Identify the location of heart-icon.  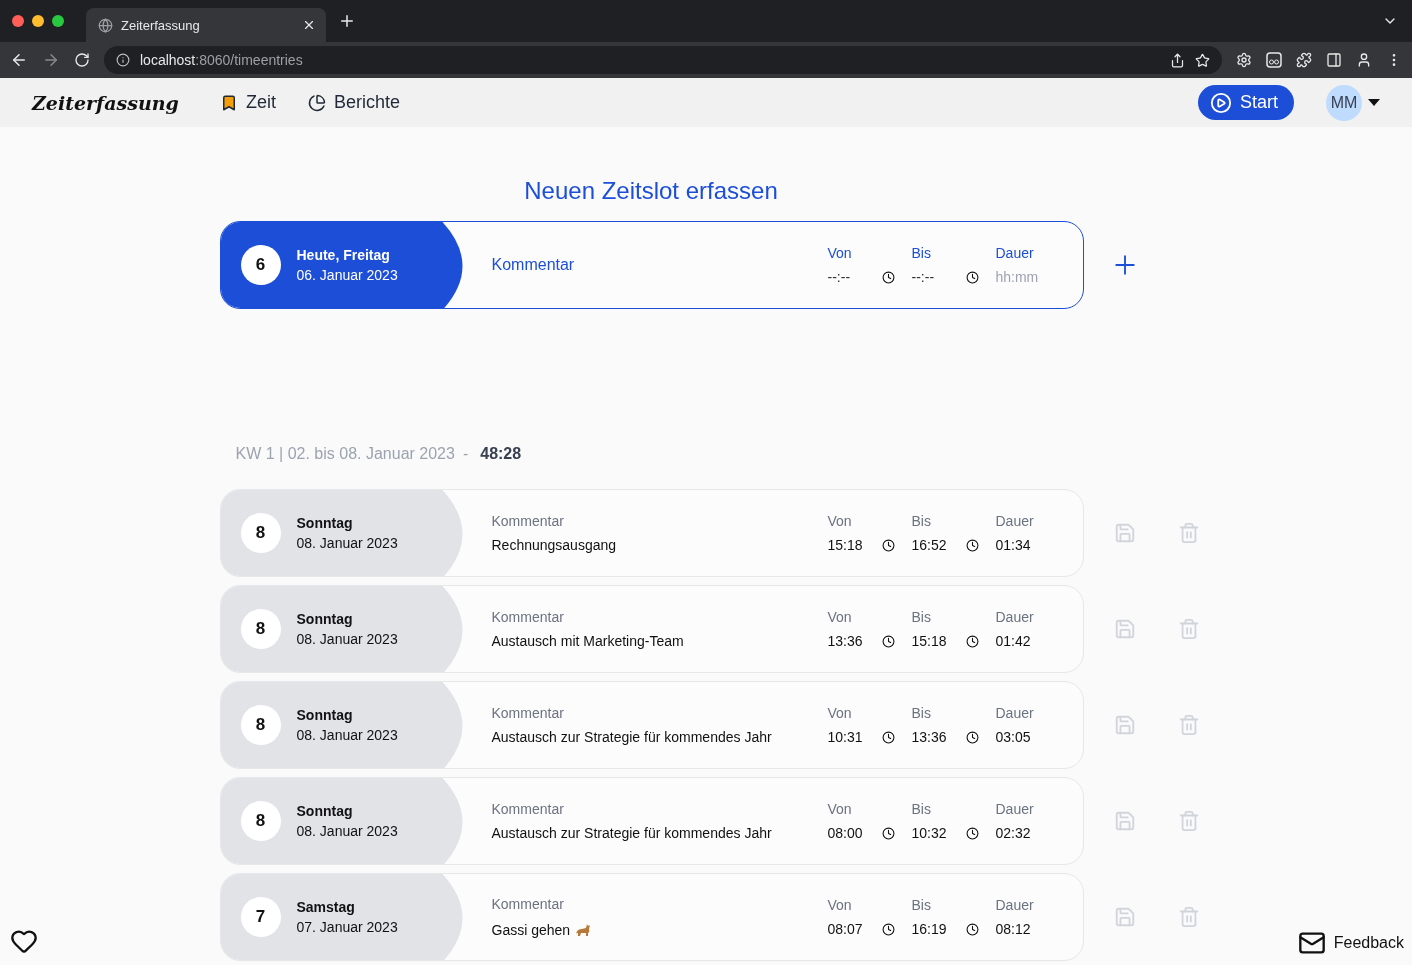
(24, 941).